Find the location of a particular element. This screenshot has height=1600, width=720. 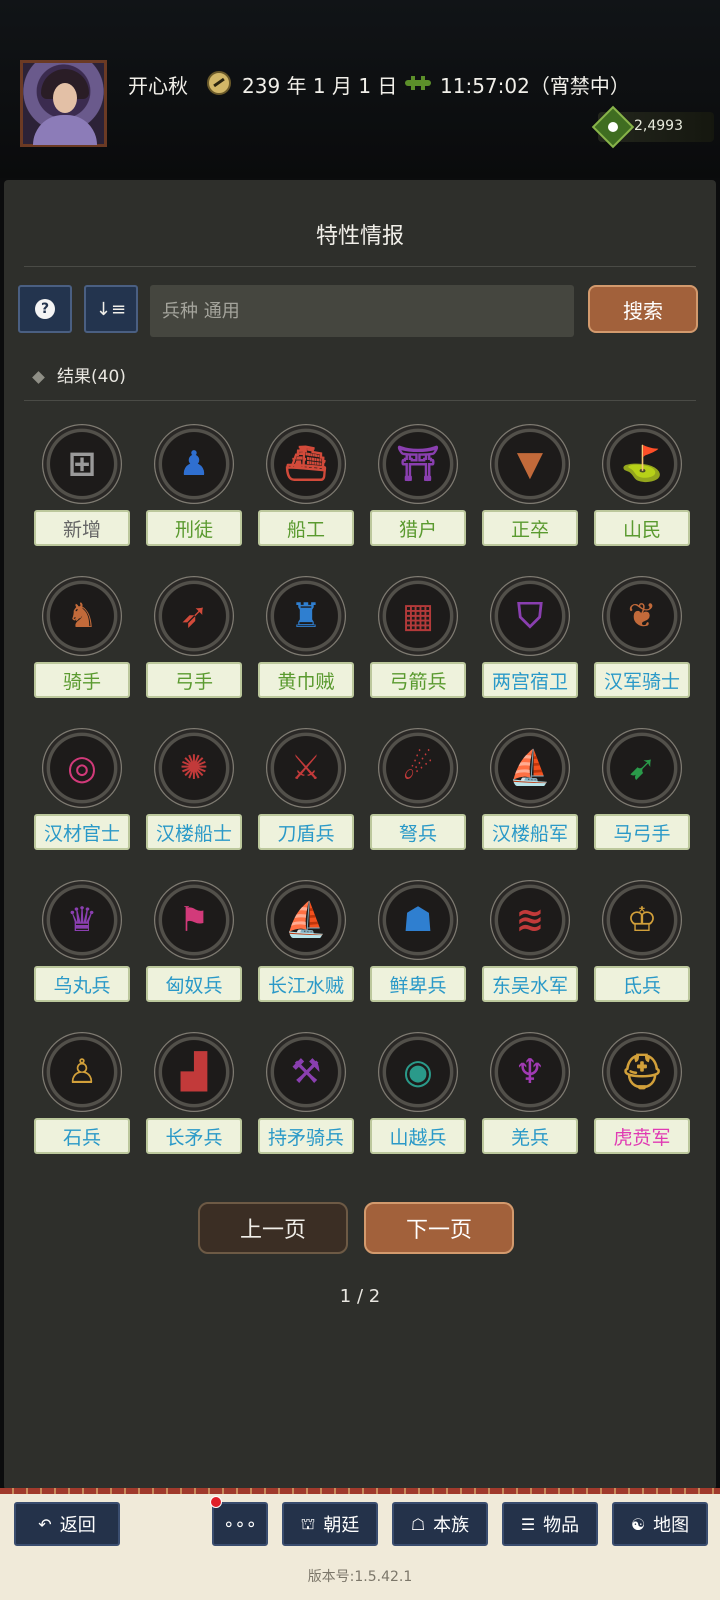

trait-card: ▦ 弓箭兵 is located at coordinates (418, 638).